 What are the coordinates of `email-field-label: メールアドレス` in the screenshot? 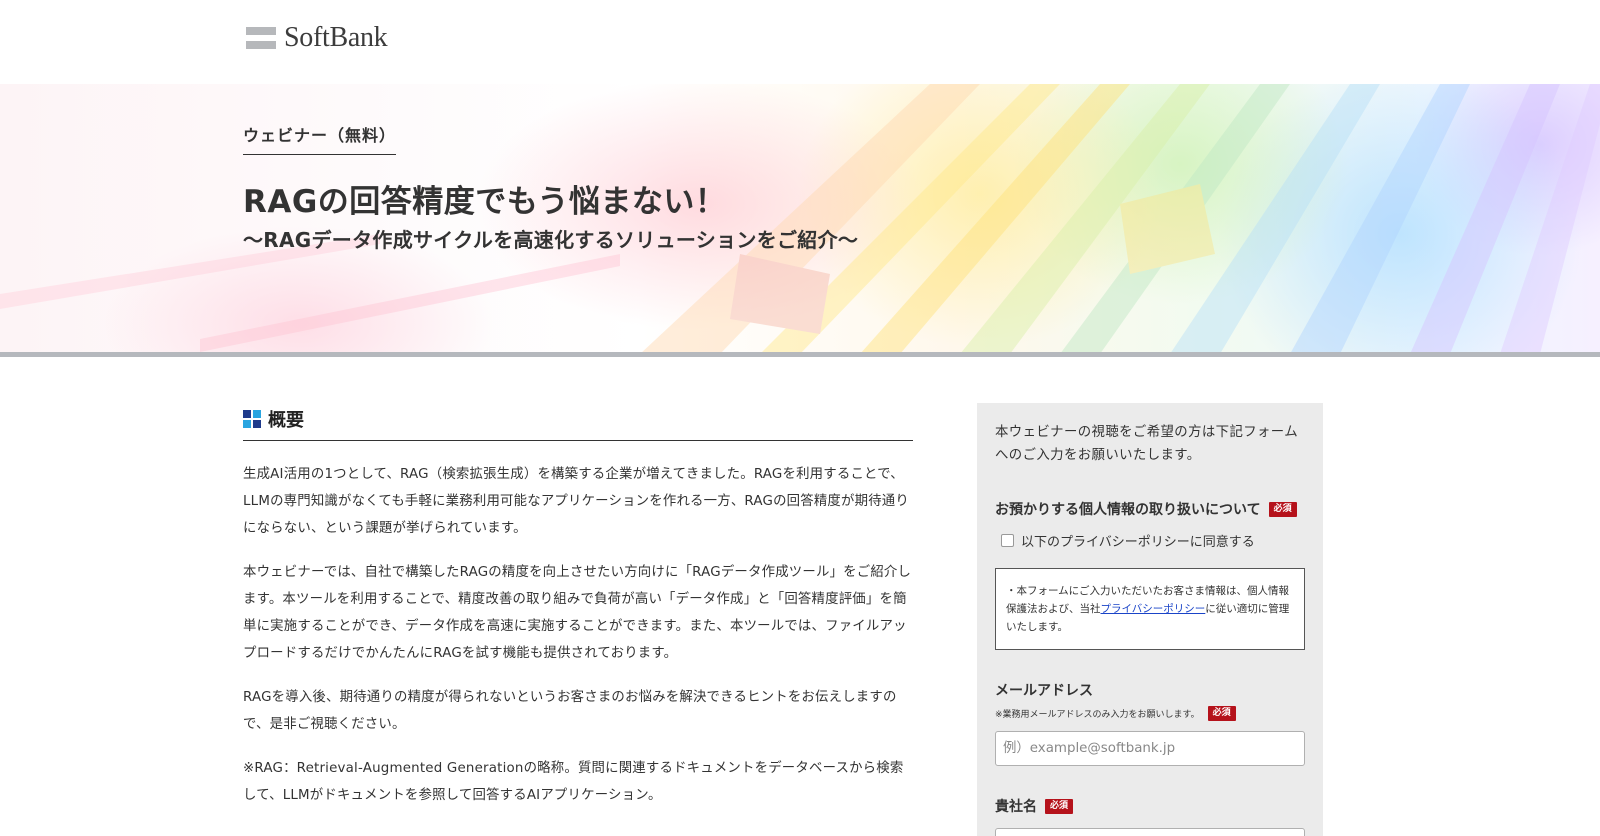 It's located at (1150, 690).